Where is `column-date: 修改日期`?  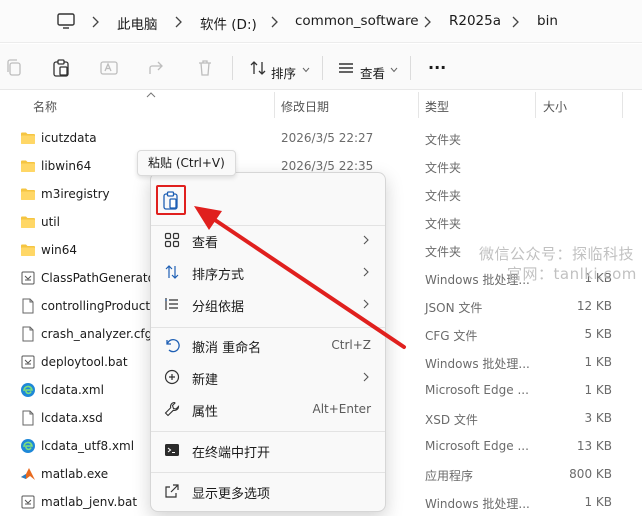
column-date: 修改日期 is located at coordinates (305, 106).